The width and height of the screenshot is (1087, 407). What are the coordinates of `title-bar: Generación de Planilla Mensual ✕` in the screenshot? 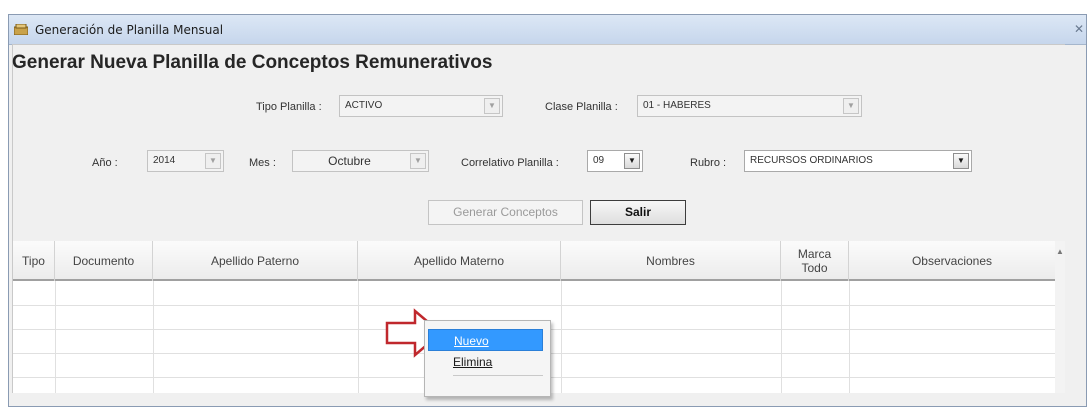 It's located at (547, 30).